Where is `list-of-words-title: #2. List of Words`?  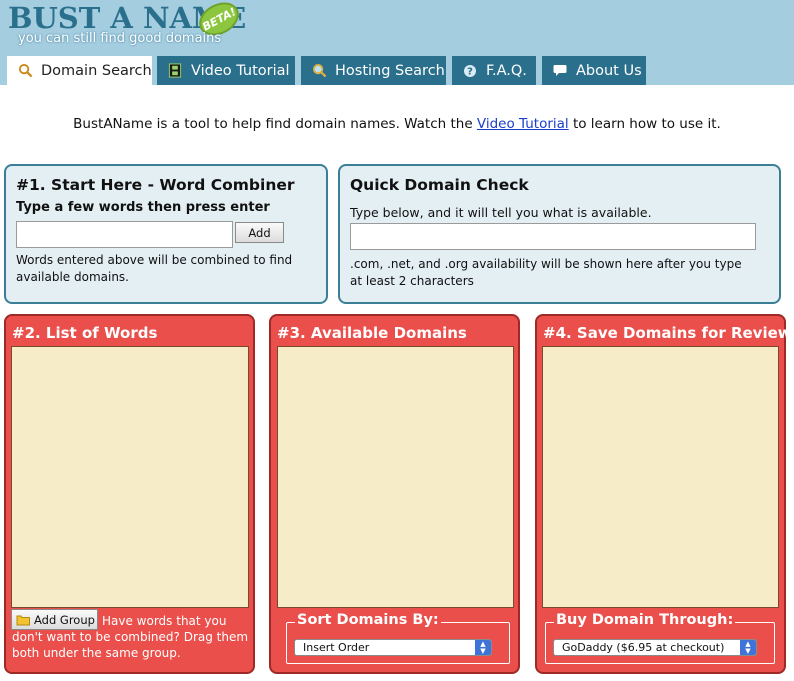 list-of-words-title: #2. List of Words is located at coordinates (85, 333).